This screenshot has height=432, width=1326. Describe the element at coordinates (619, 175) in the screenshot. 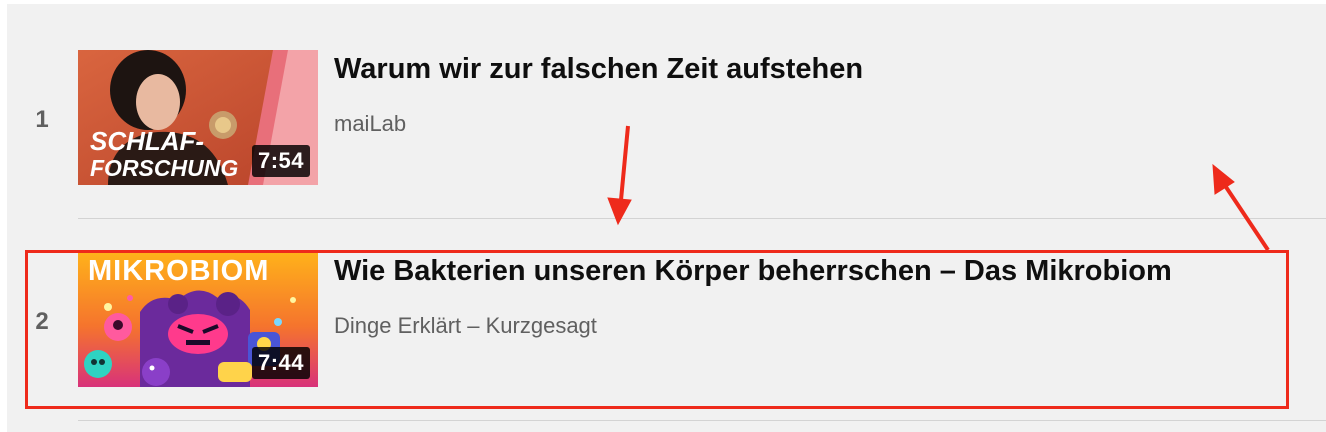

I see `down-arrow` at that location.